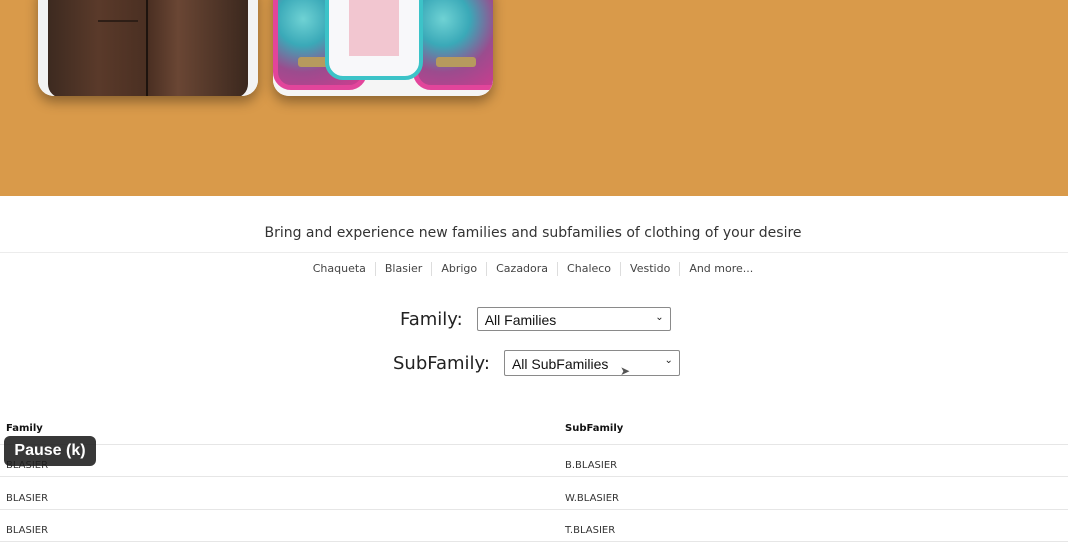 Image resolution: width=1068 pixels, height=542 pixels. I want to click on category-link: Blasier, so click(402, 269).